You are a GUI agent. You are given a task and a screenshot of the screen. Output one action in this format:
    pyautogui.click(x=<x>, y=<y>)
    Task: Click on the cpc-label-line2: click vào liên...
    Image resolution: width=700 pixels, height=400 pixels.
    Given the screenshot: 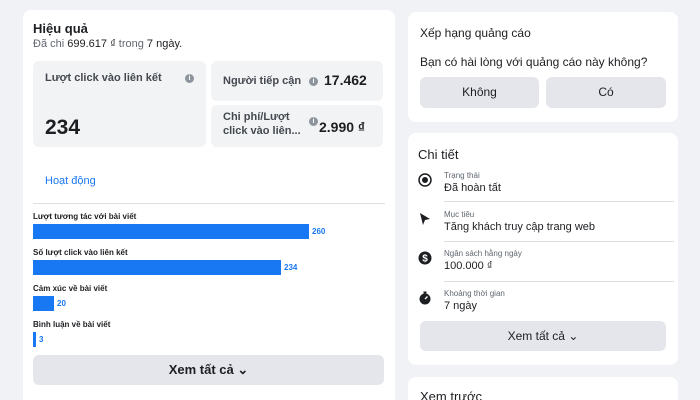 What is the action you would take?
    pyautogui.click(x=262, y=131)
    